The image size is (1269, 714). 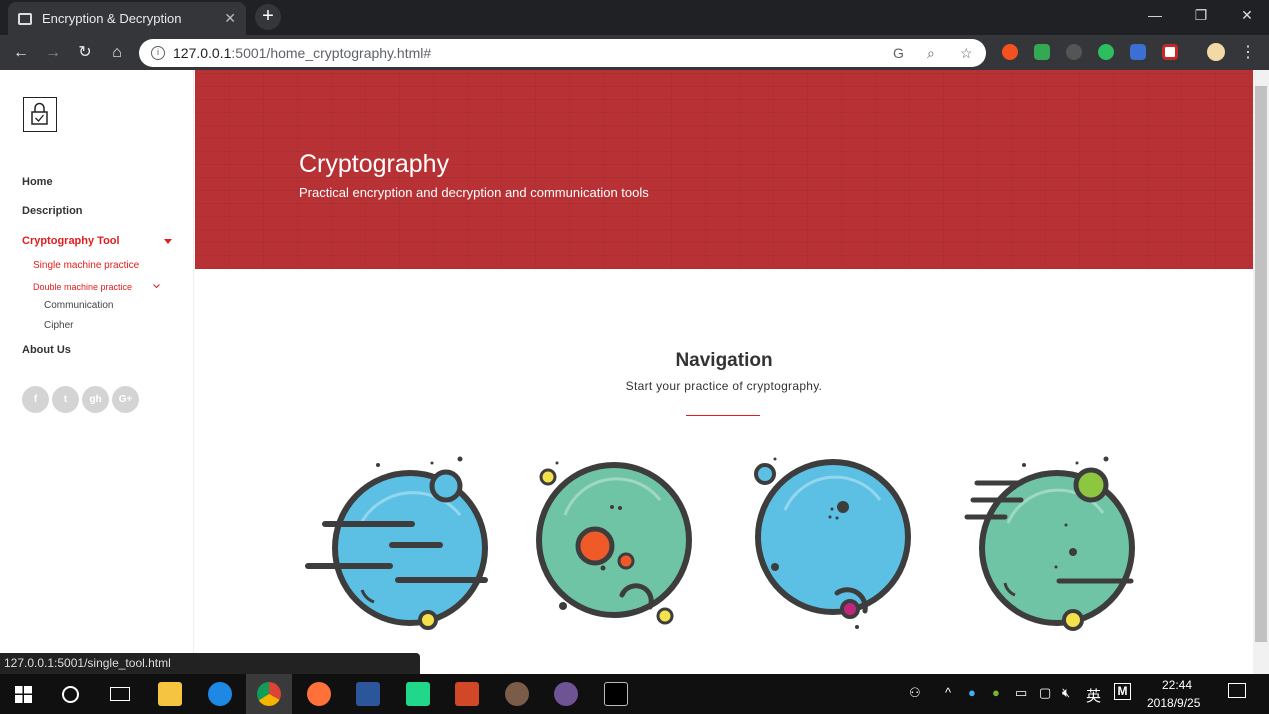 What do you see at coordinates (40, 114) in the screenshot?
I see `lock-logo-icon` at bounding box center [40, 114].